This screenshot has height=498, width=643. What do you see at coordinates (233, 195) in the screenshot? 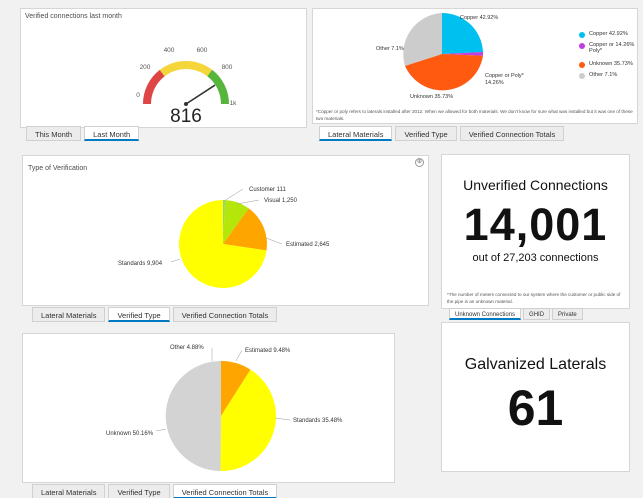
I see `leader-customer` at bounding box center [233, 195].